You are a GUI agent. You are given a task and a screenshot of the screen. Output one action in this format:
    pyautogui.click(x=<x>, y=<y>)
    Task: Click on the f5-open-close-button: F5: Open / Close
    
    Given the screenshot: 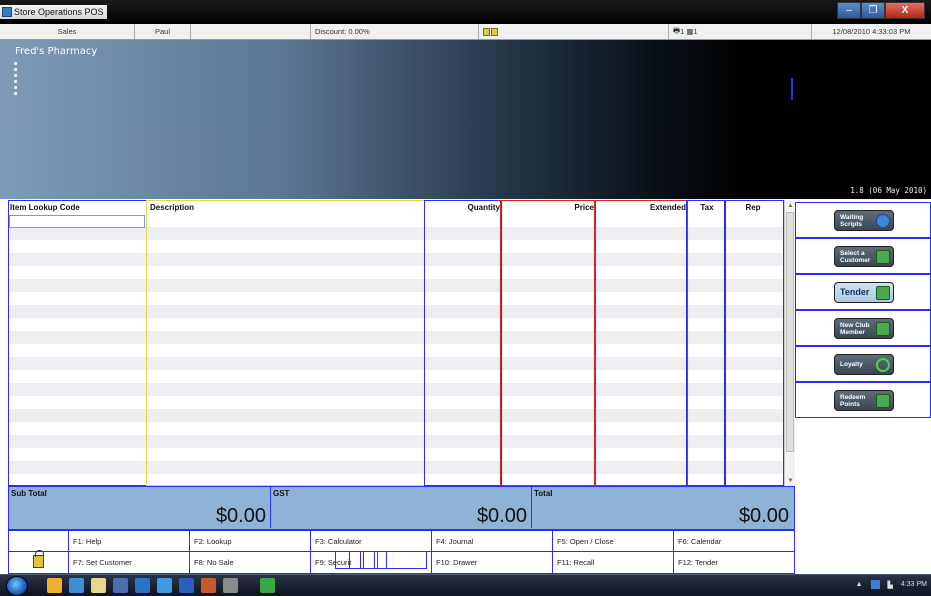 What is the action you would take?
    pyautogui.click(x=613, y=541)
    